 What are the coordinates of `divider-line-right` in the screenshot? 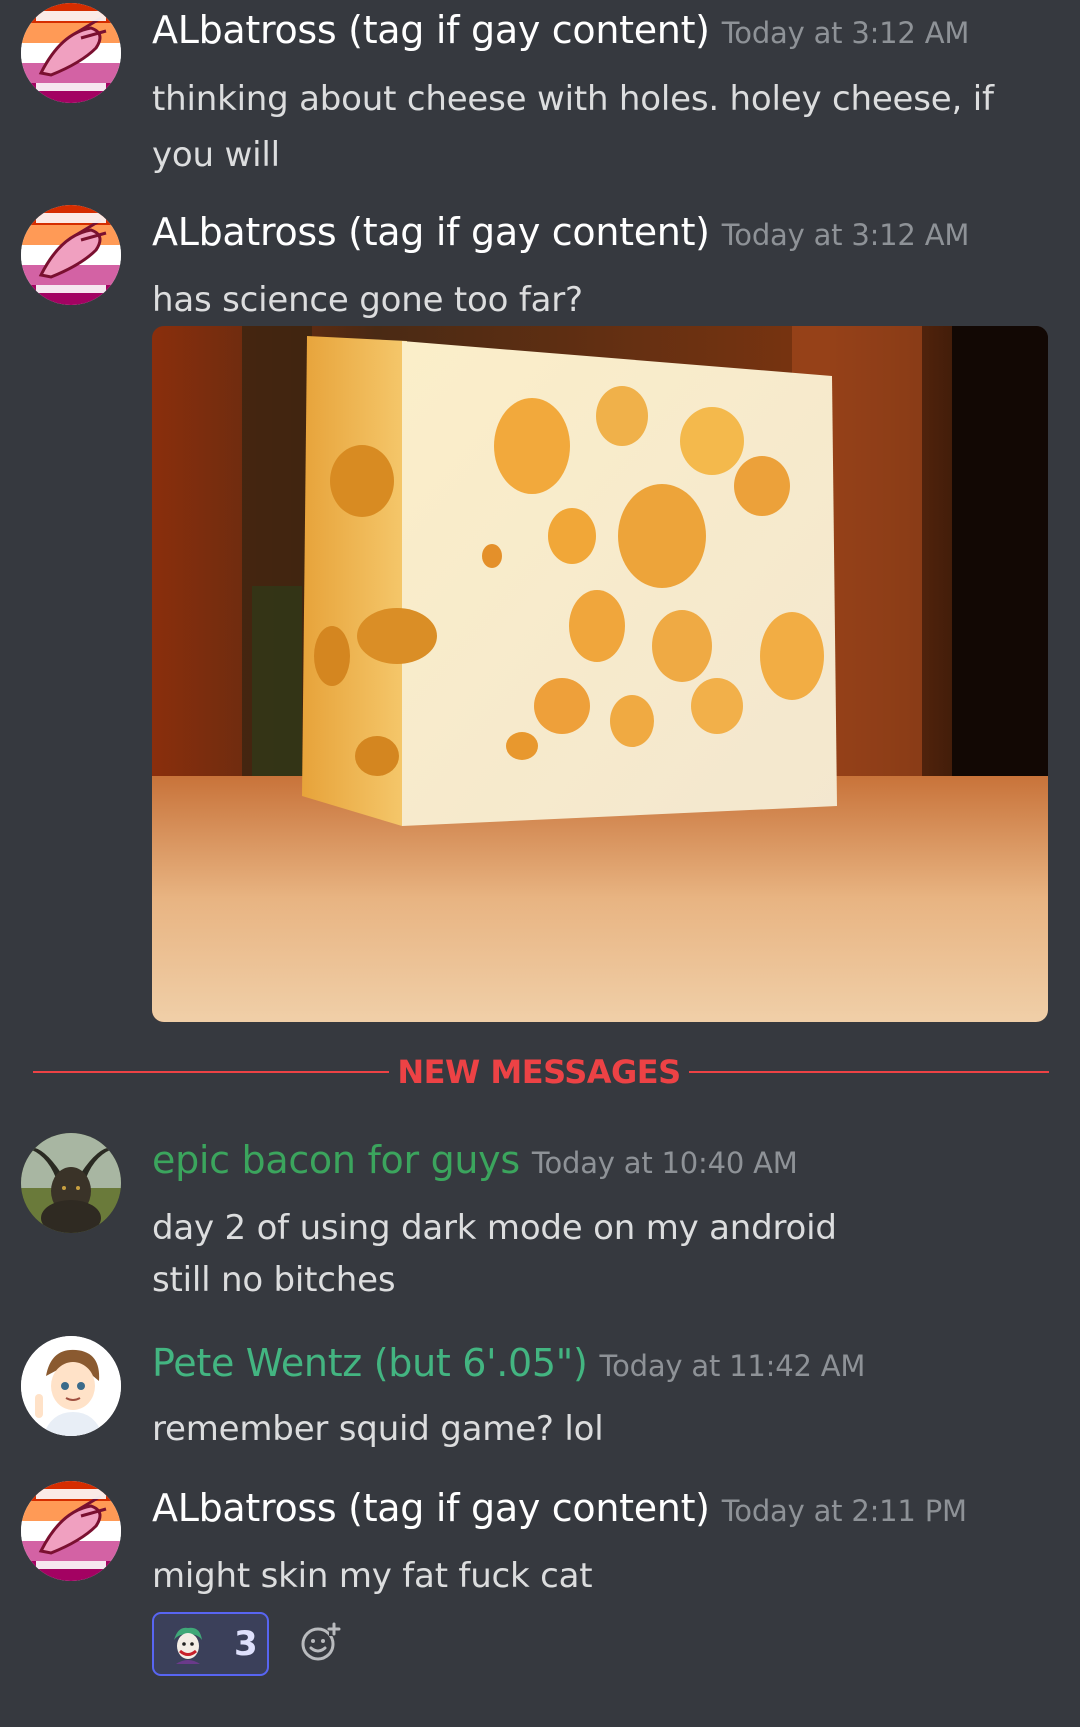 It's located at (869, 1072).